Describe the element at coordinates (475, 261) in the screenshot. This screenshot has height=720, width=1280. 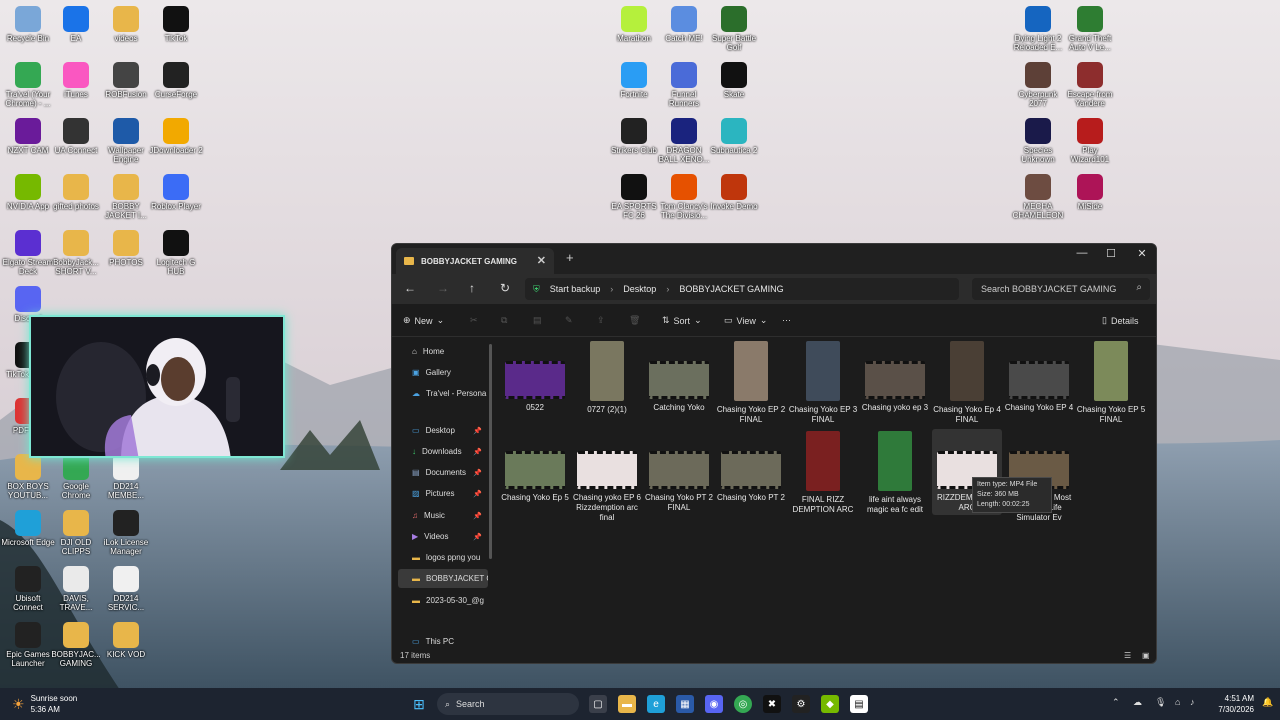
I see `tab-bobbyjacket-gaming: BOBBYJACKET GAMING ✕` at that location.